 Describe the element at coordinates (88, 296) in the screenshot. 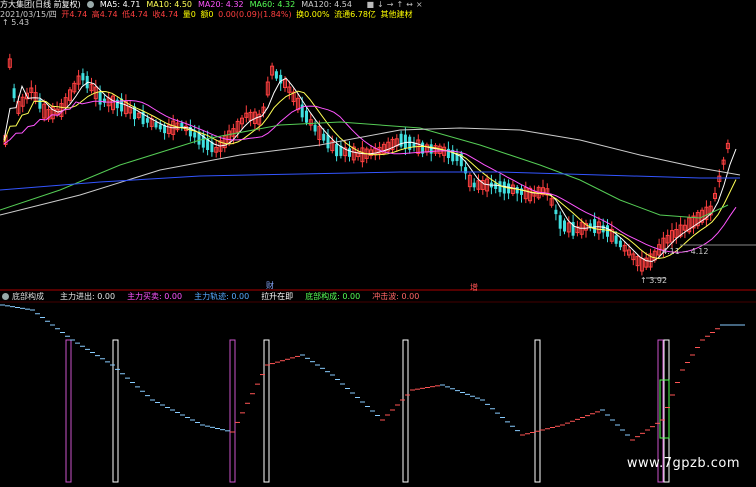

I see `indicator-legend-item: 主力进出: 0.00` at that location.